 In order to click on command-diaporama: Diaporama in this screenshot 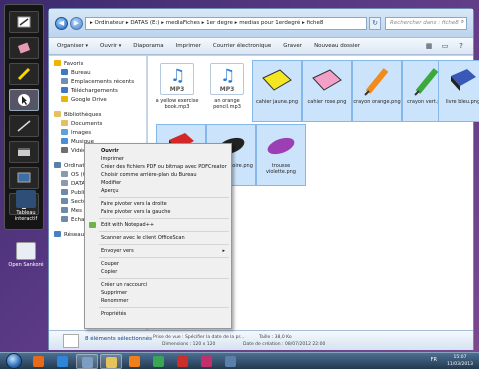, I will do `click(148, 46)`.